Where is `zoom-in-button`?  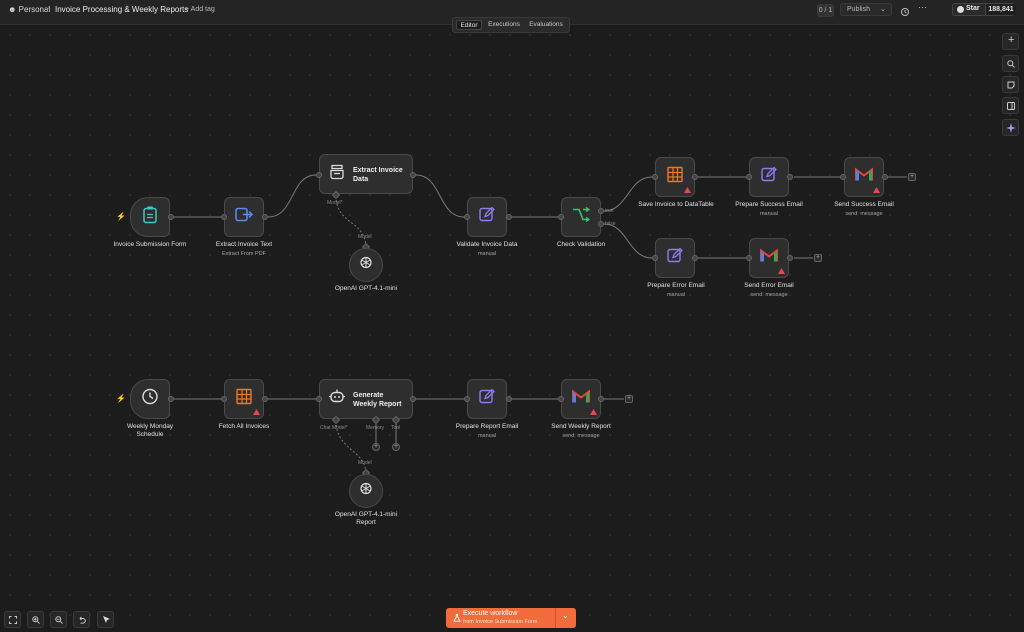
zoom-in-button is located at coordinates (35, 619).